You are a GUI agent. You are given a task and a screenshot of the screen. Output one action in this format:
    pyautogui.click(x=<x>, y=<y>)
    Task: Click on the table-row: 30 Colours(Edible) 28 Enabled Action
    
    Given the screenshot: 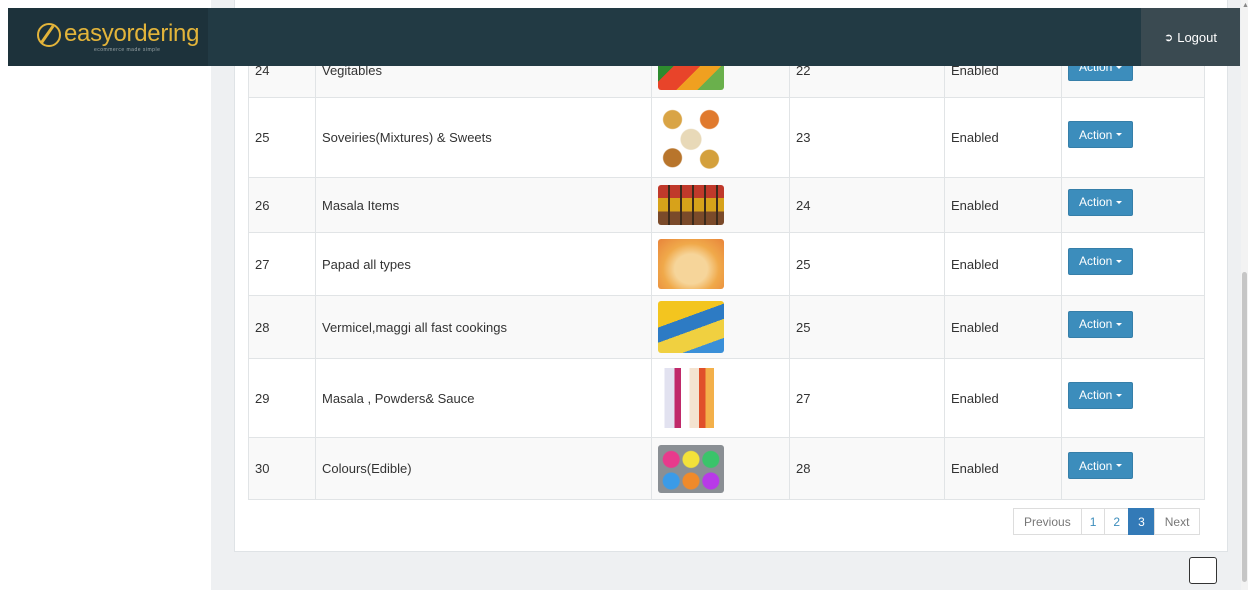 What is the action you would take?
    pyautogui.click(x=726, y=468)
    